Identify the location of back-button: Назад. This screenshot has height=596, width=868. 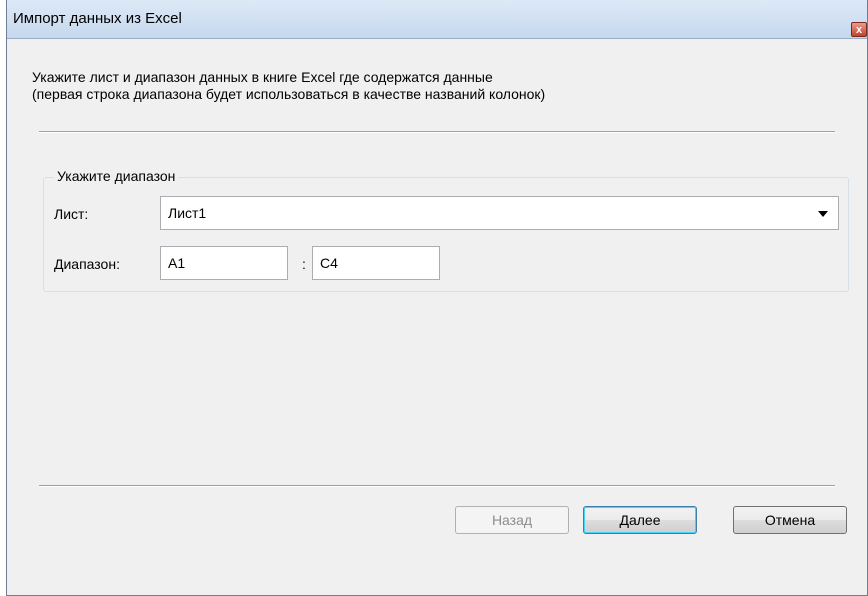
(512, 520).